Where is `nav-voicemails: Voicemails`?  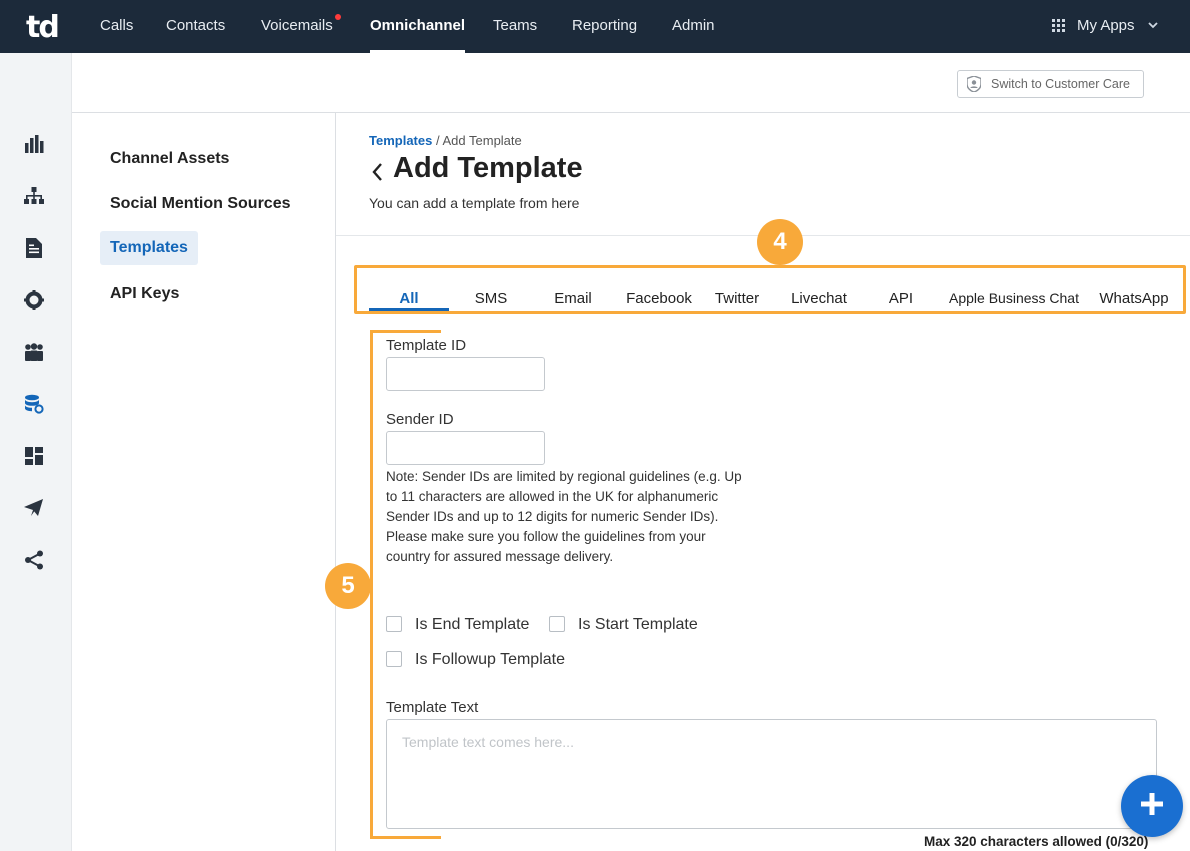 nav-voicemails: Voicemails is located at coordinates (301, 26).